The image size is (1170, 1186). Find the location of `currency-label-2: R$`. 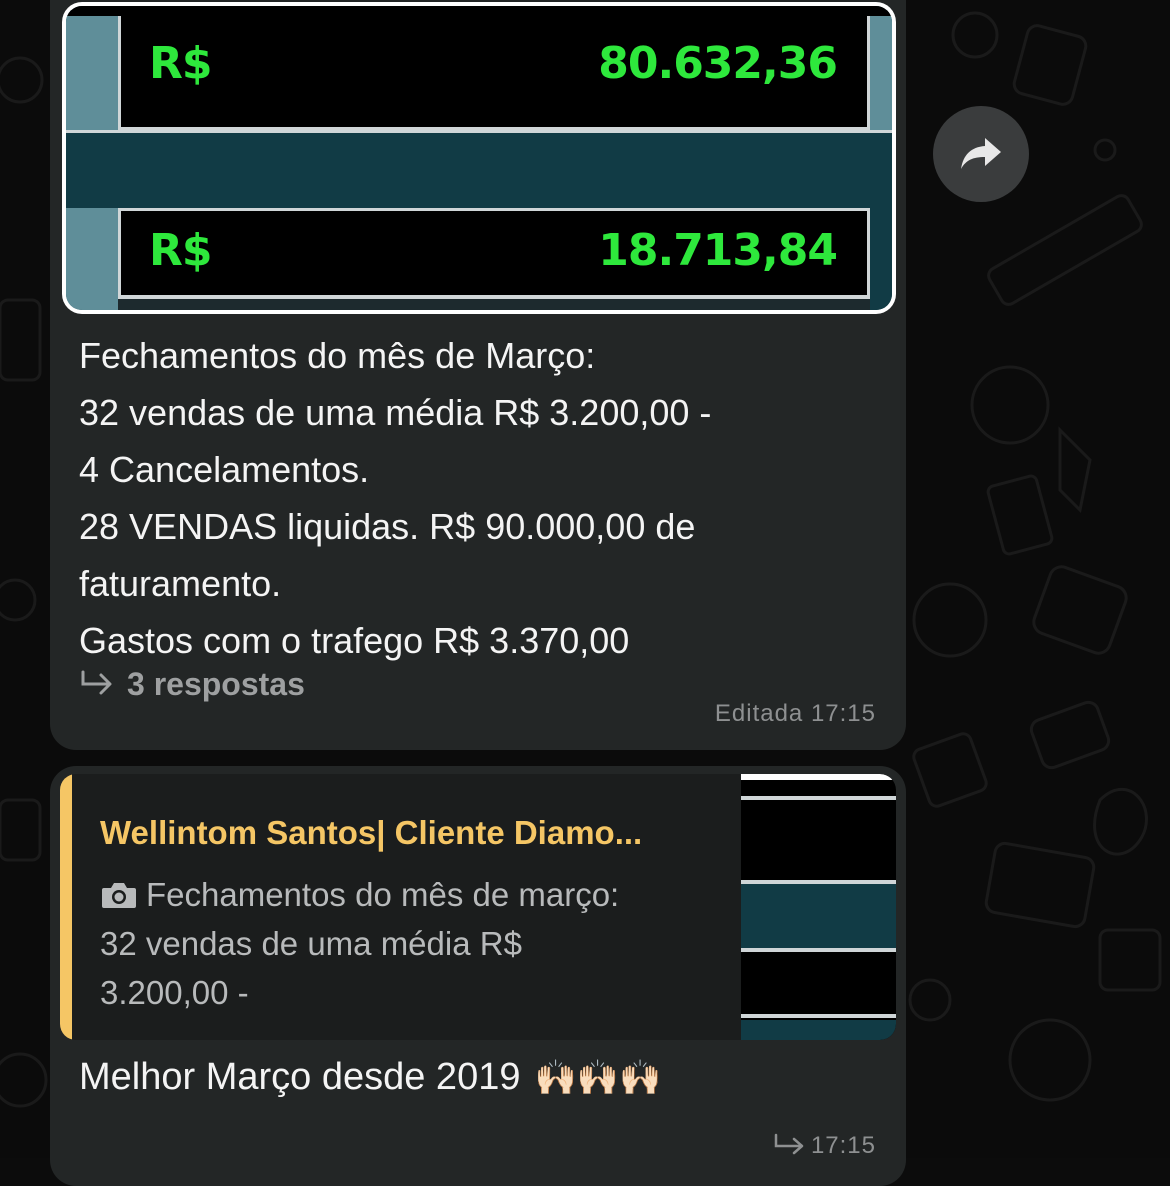

currency-label-2: R$ is located at coordinates (180, 250).